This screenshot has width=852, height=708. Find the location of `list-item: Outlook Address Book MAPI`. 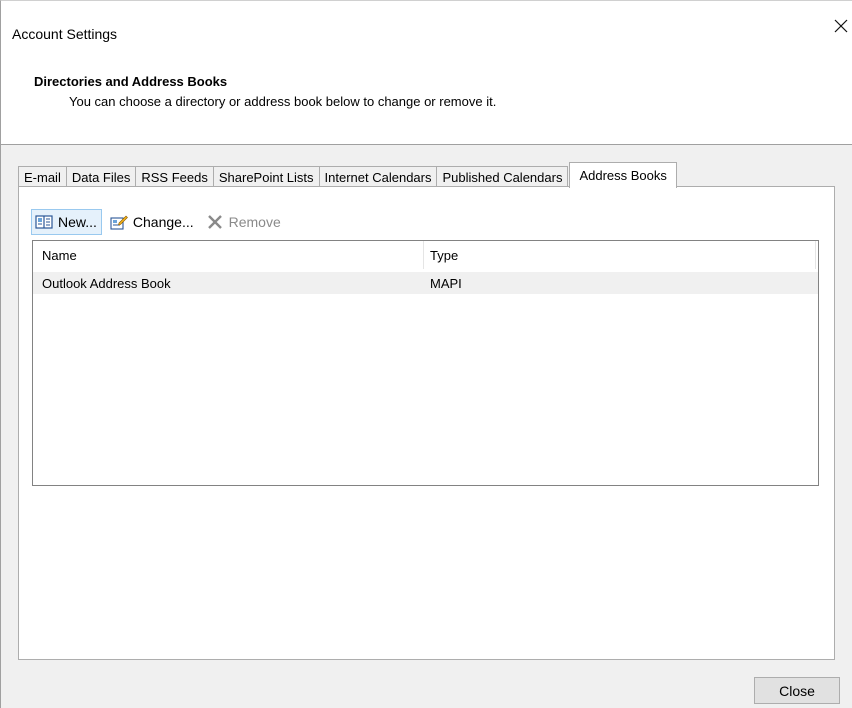

list-item: Outlook Address Book MAPI is located at coordinates (425, 283).